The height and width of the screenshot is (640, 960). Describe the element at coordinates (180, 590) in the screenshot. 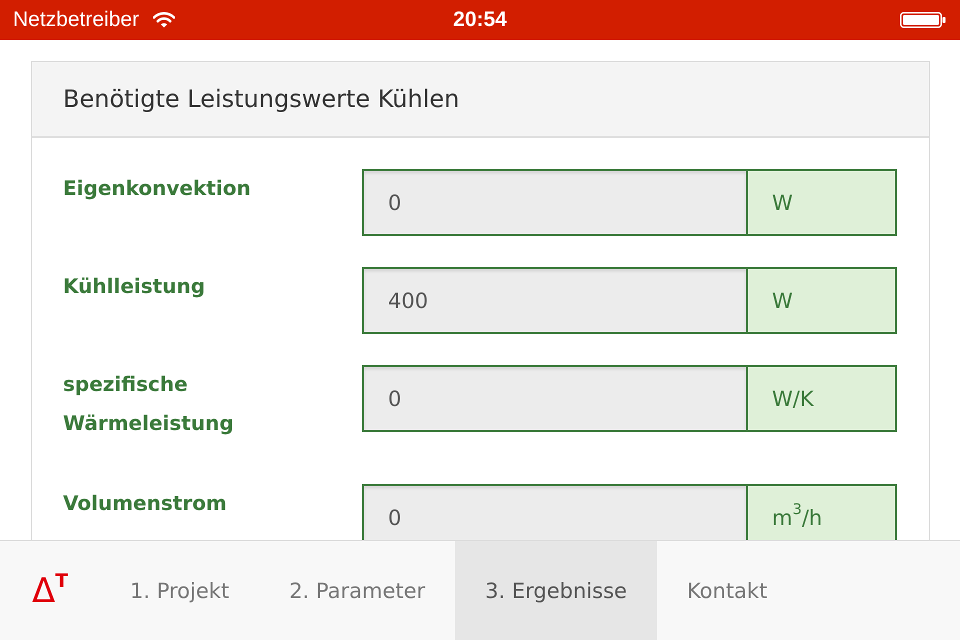

I see `nav-tab: 1. Projekt` at that location.